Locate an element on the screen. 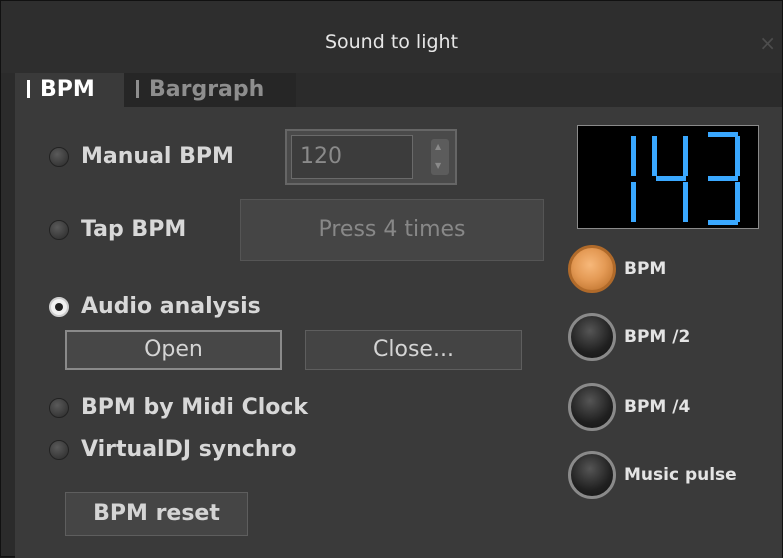 The image size is (783, 558). tab-bar: BPM Bargraph is located at coordinates (398, 90).